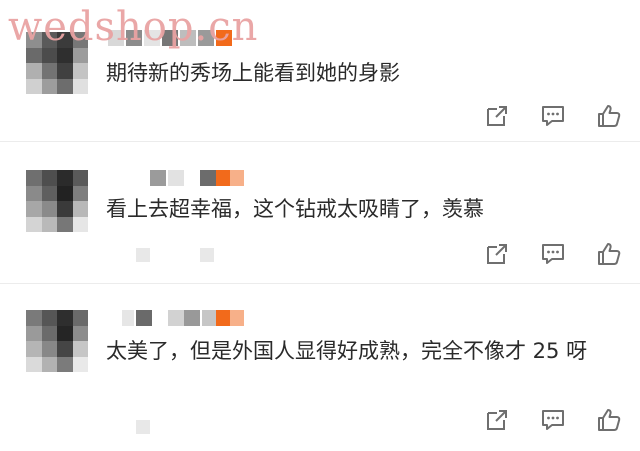 The image size is (640, 451). What do you see at coordinates (133, 27) in the screenshot?
I see `watermark: wedshop.cn` at bounding box center [133, 27].